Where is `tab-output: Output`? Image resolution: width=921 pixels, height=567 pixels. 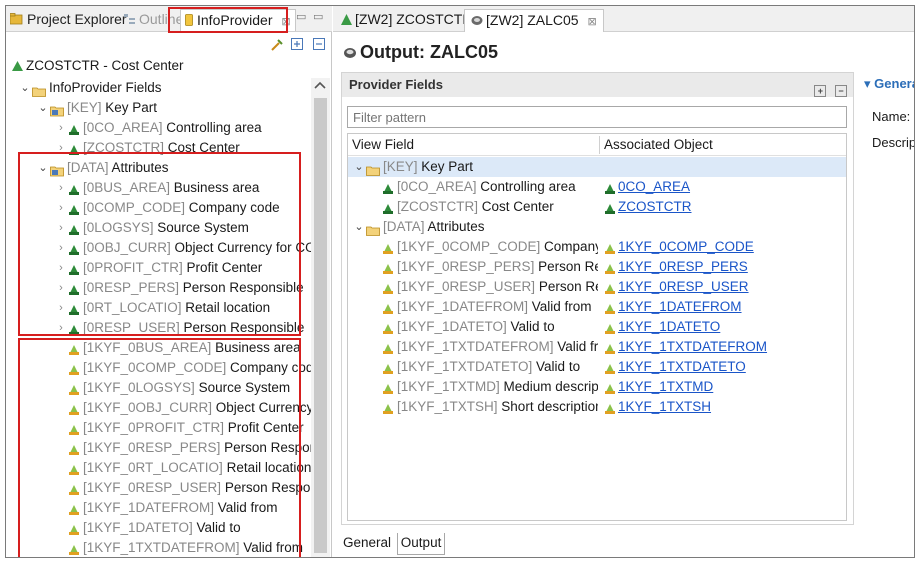 tab-output: Output is located at coordinates (421, 544).